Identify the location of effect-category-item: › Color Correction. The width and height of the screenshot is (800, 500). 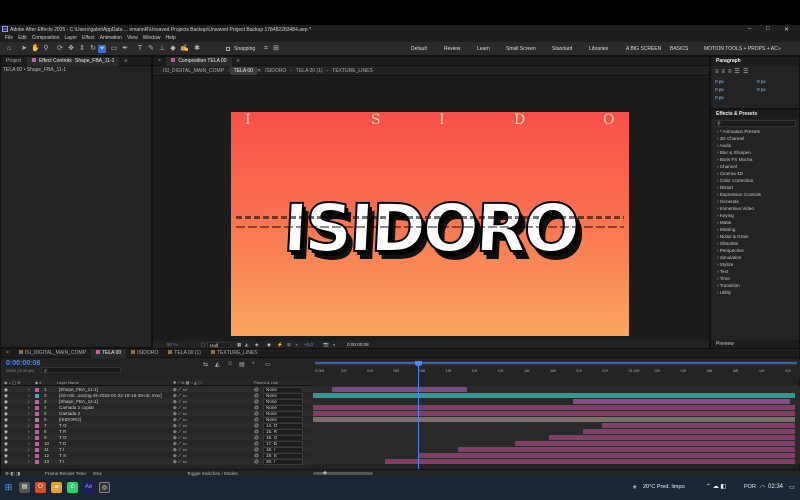
(755, 180).